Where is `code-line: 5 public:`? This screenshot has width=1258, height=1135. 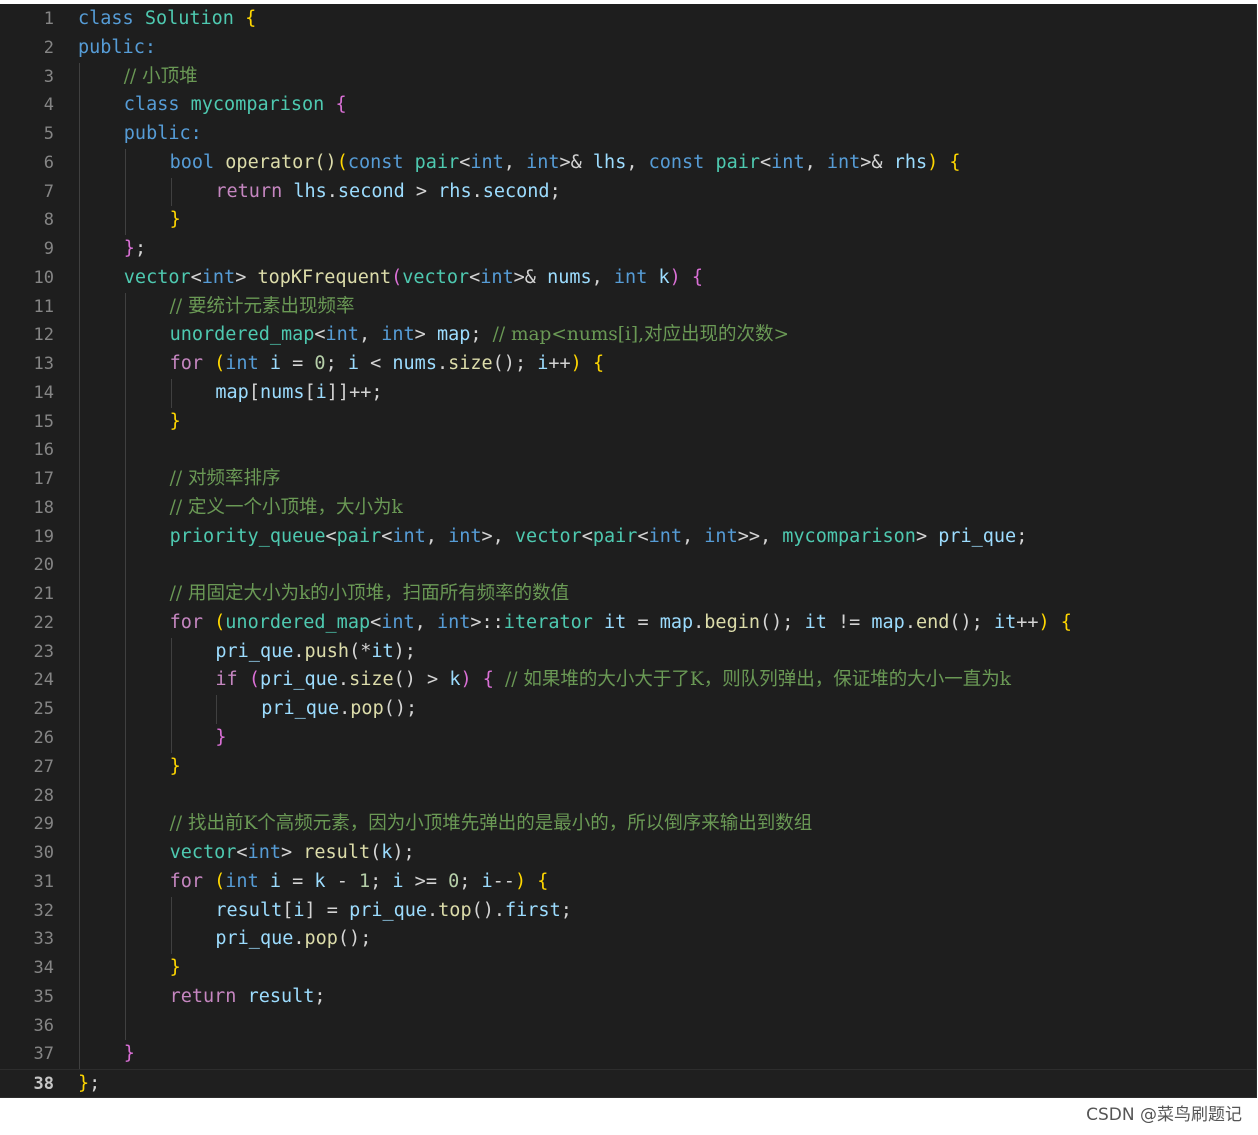
code-line: 5 public: is located at coordinates (628, 134).